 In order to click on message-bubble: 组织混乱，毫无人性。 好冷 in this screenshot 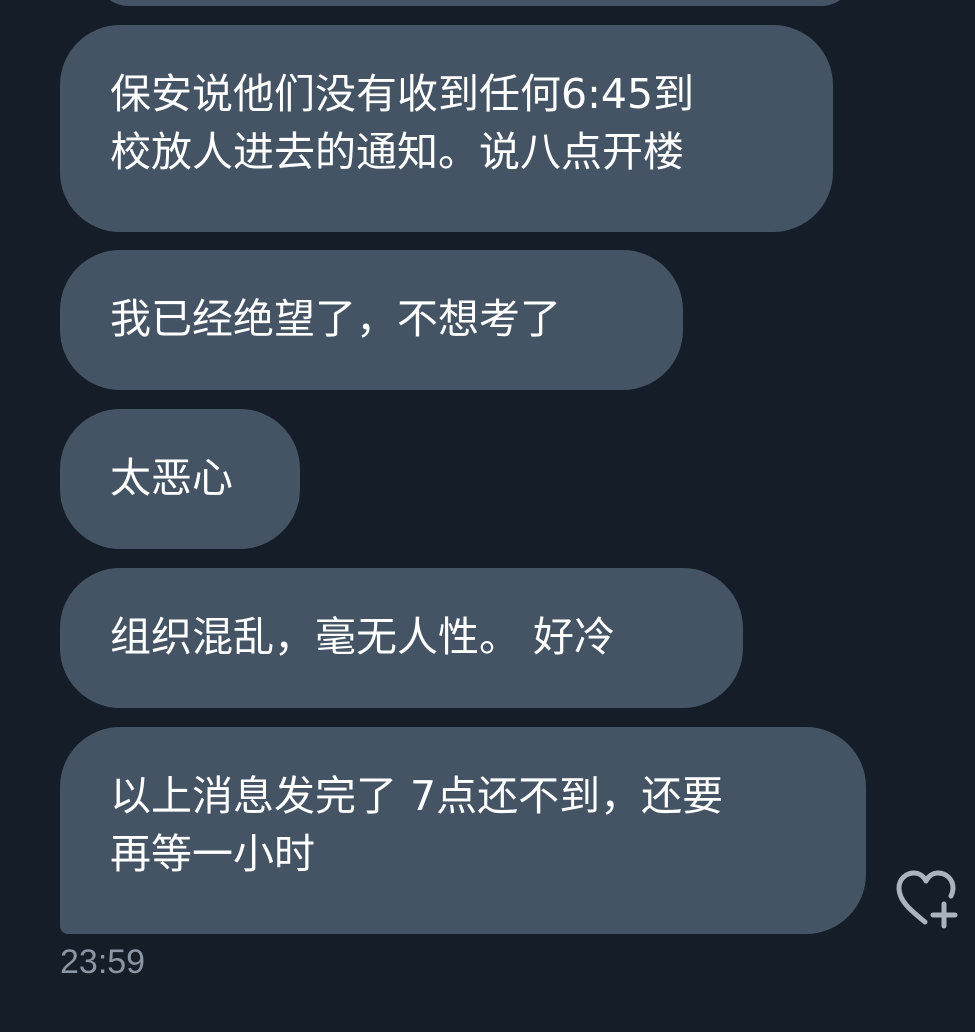, I will do `click(401, 638)`.